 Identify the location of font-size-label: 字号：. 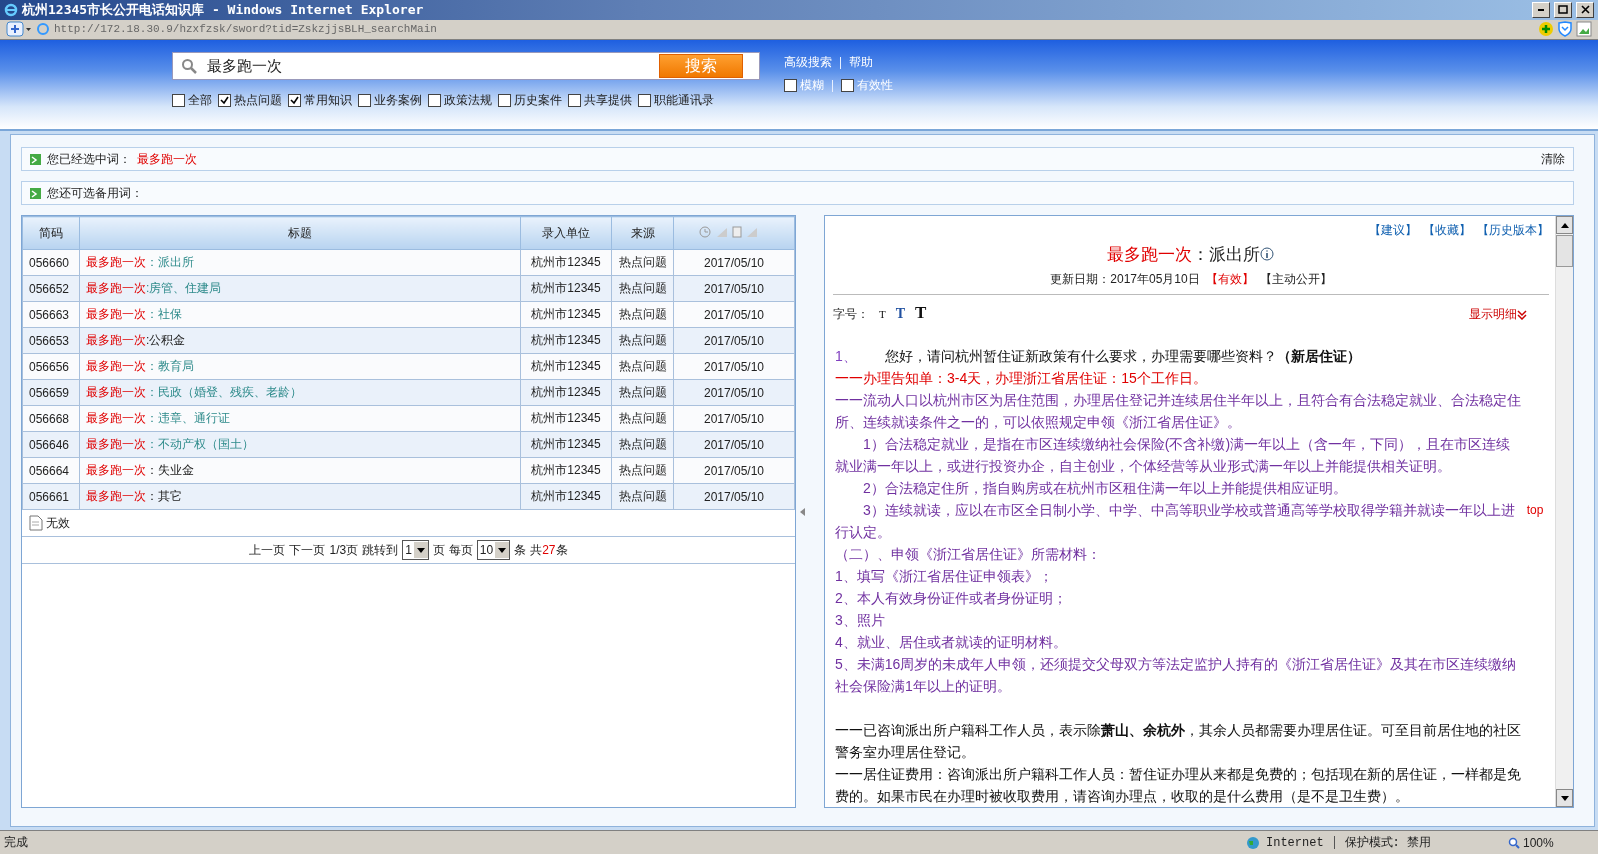
(851, 315).